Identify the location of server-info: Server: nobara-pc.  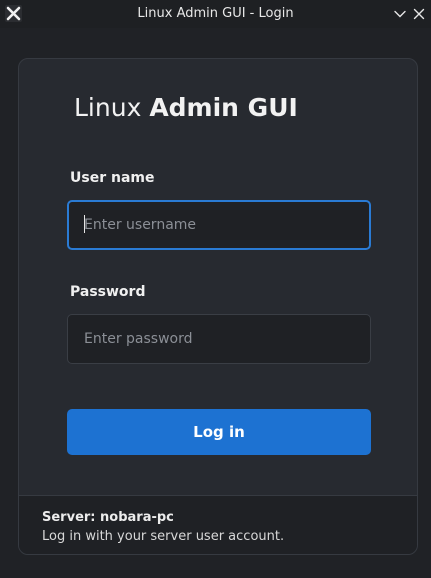
(108, 517).